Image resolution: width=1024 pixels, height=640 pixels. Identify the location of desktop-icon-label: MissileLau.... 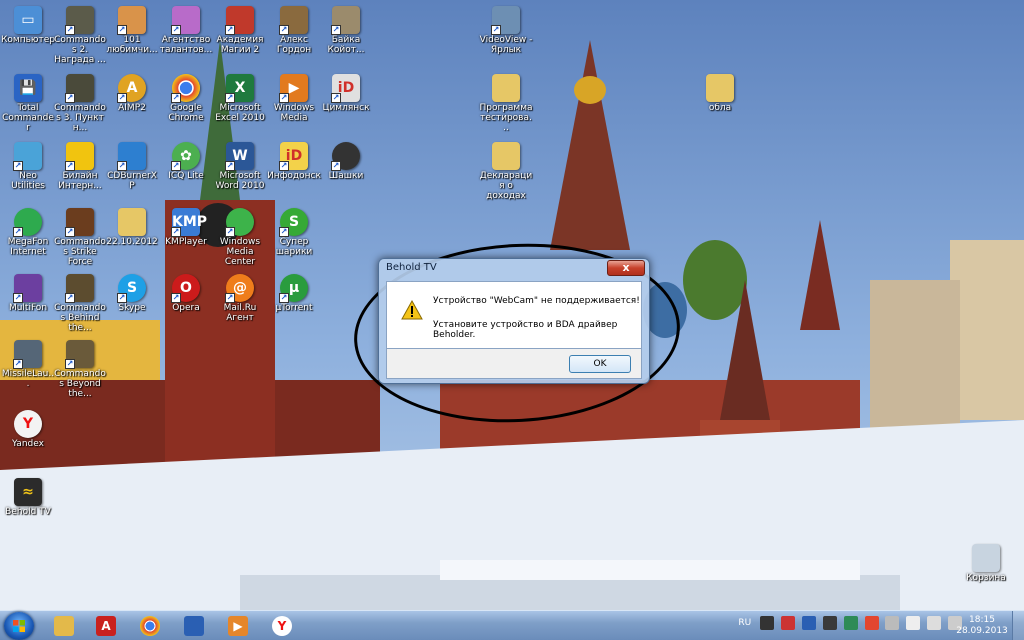
(28, 379).